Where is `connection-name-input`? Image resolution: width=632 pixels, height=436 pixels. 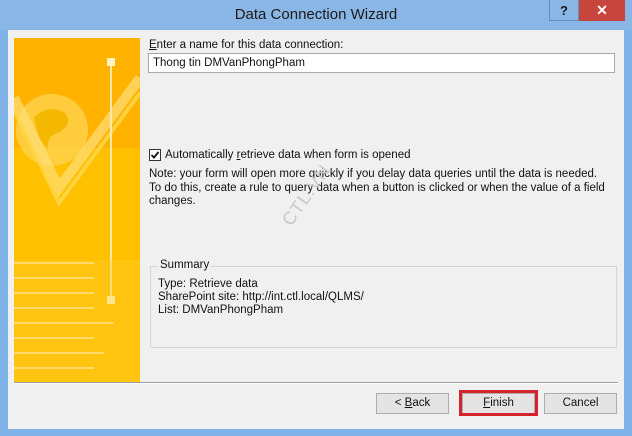
connection-name-input is located at coordinates (381, 63).